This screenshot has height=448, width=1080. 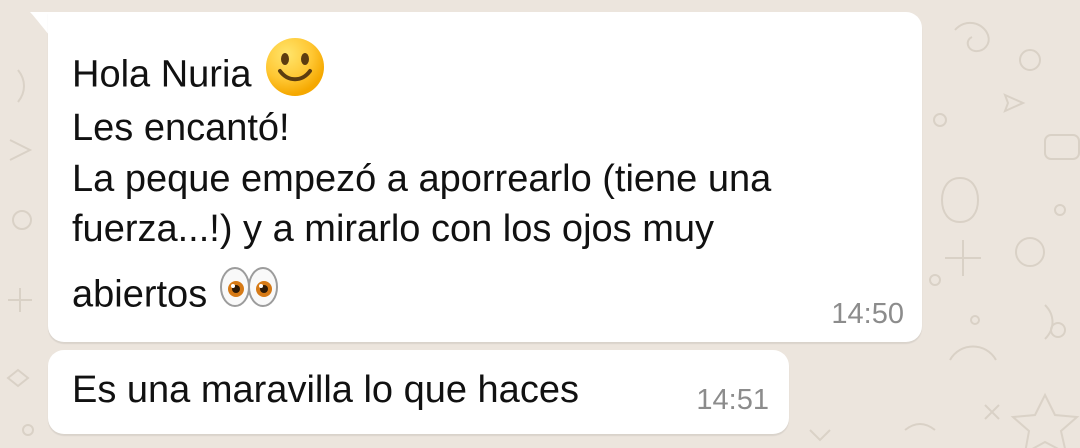 I want to click on message-text: fuerza...!) y a mirarlo con los ojos muy, so click(x=393, y=229).